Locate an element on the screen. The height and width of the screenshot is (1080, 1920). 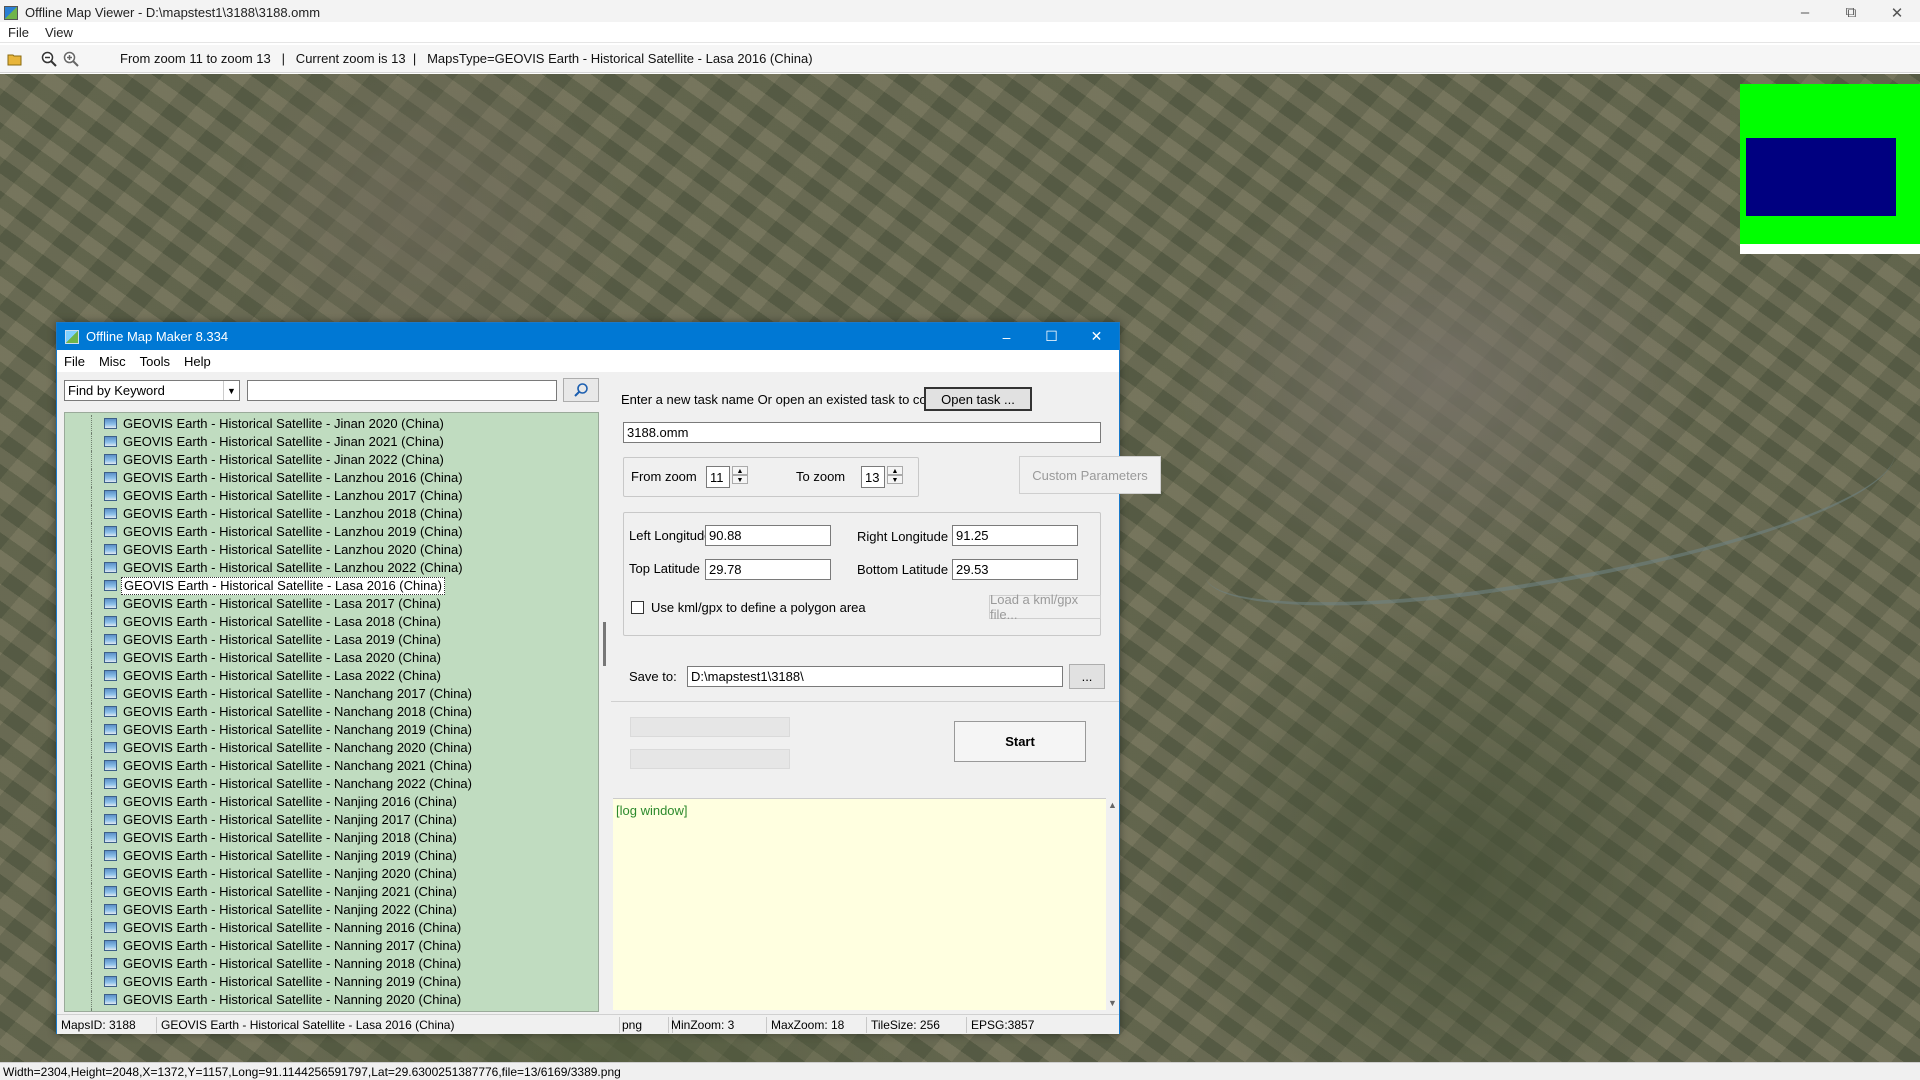
start-button: Start is located at coordinates (1020, 741).